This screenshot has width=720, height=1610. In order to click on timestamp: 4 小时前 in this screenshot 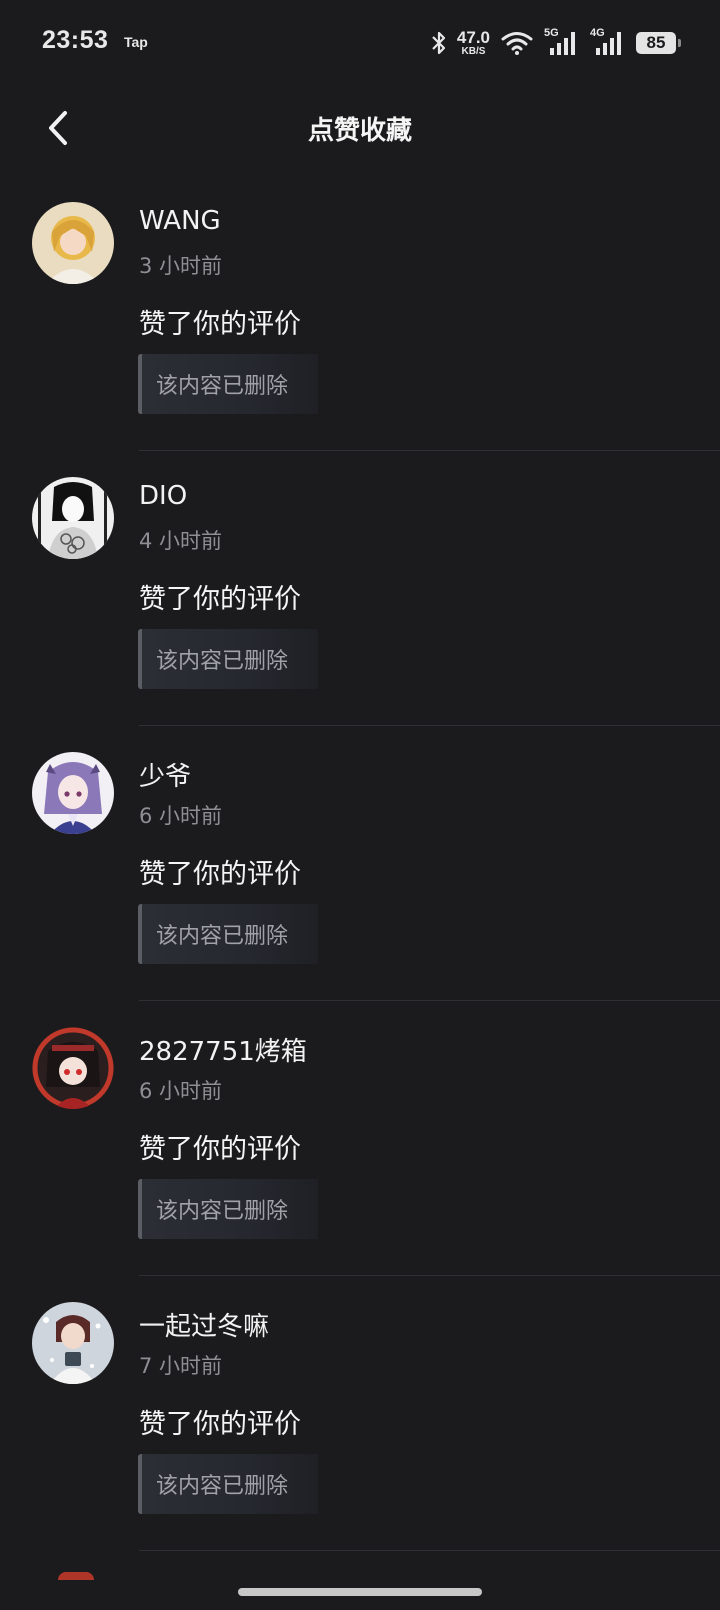, I will do `click(181, 541)`.